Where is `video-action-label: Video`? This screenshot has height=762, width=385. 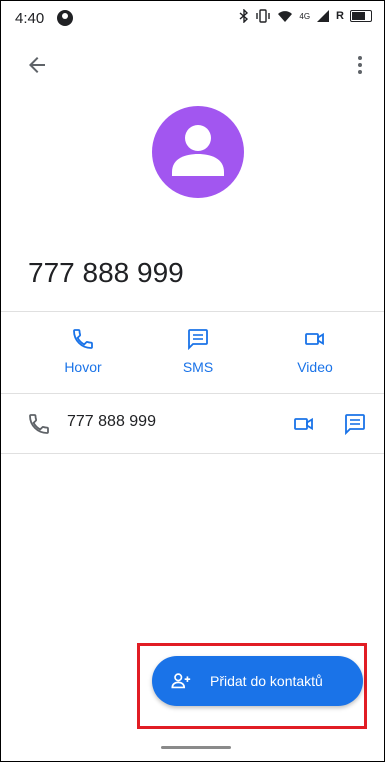 video-action-label: Video is located at coordinates (315, 367).